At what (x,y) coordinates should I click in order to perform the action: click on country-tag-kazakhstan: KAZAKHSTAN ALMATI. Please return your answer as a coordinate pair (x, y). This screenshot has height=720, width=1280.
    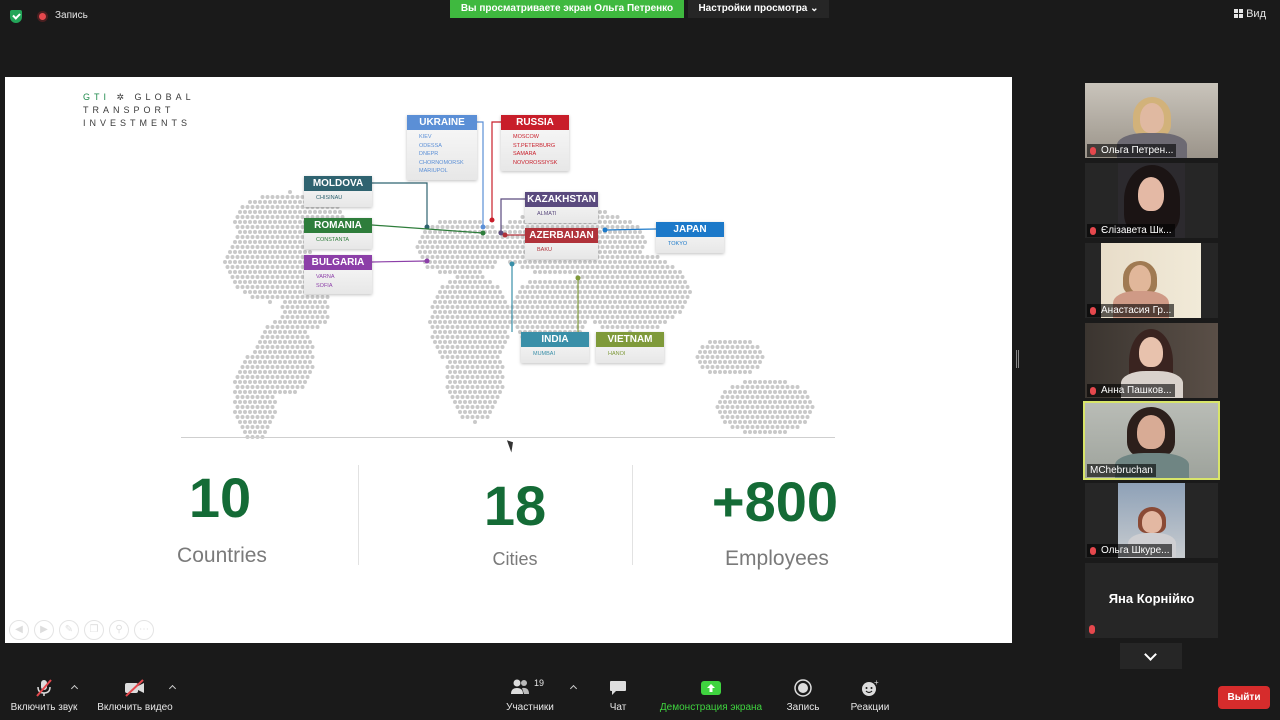
    Looking at the image, I should click on (561, 207).